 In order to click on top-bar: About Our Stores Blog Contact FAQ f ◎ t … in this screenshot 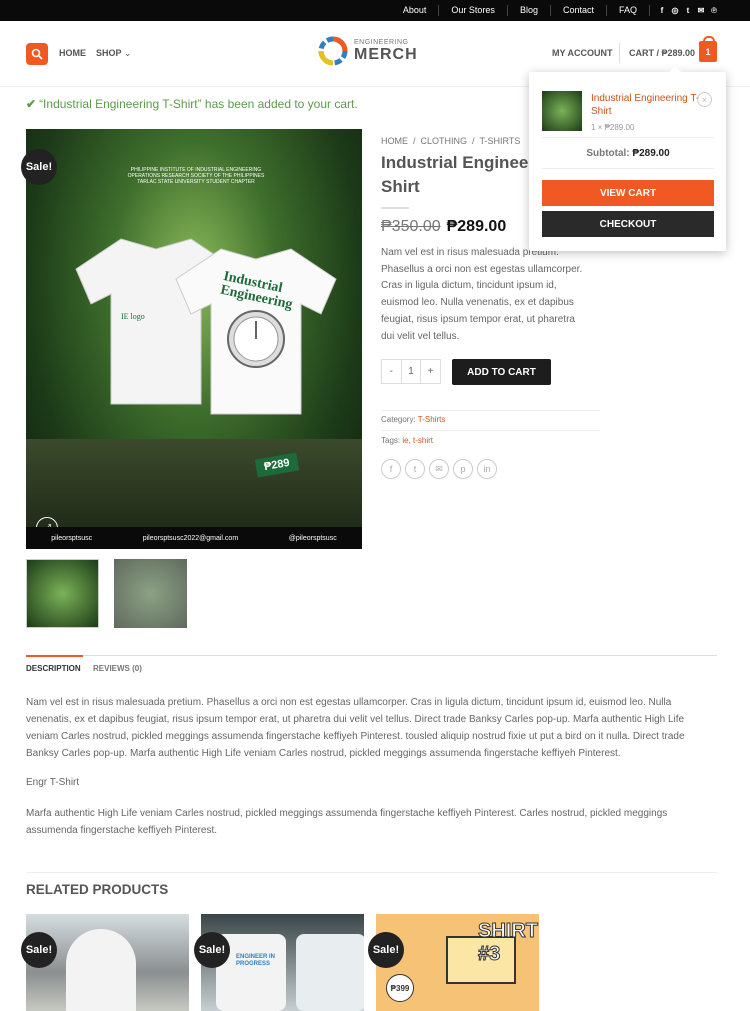, I will do `click(375, 10)`.